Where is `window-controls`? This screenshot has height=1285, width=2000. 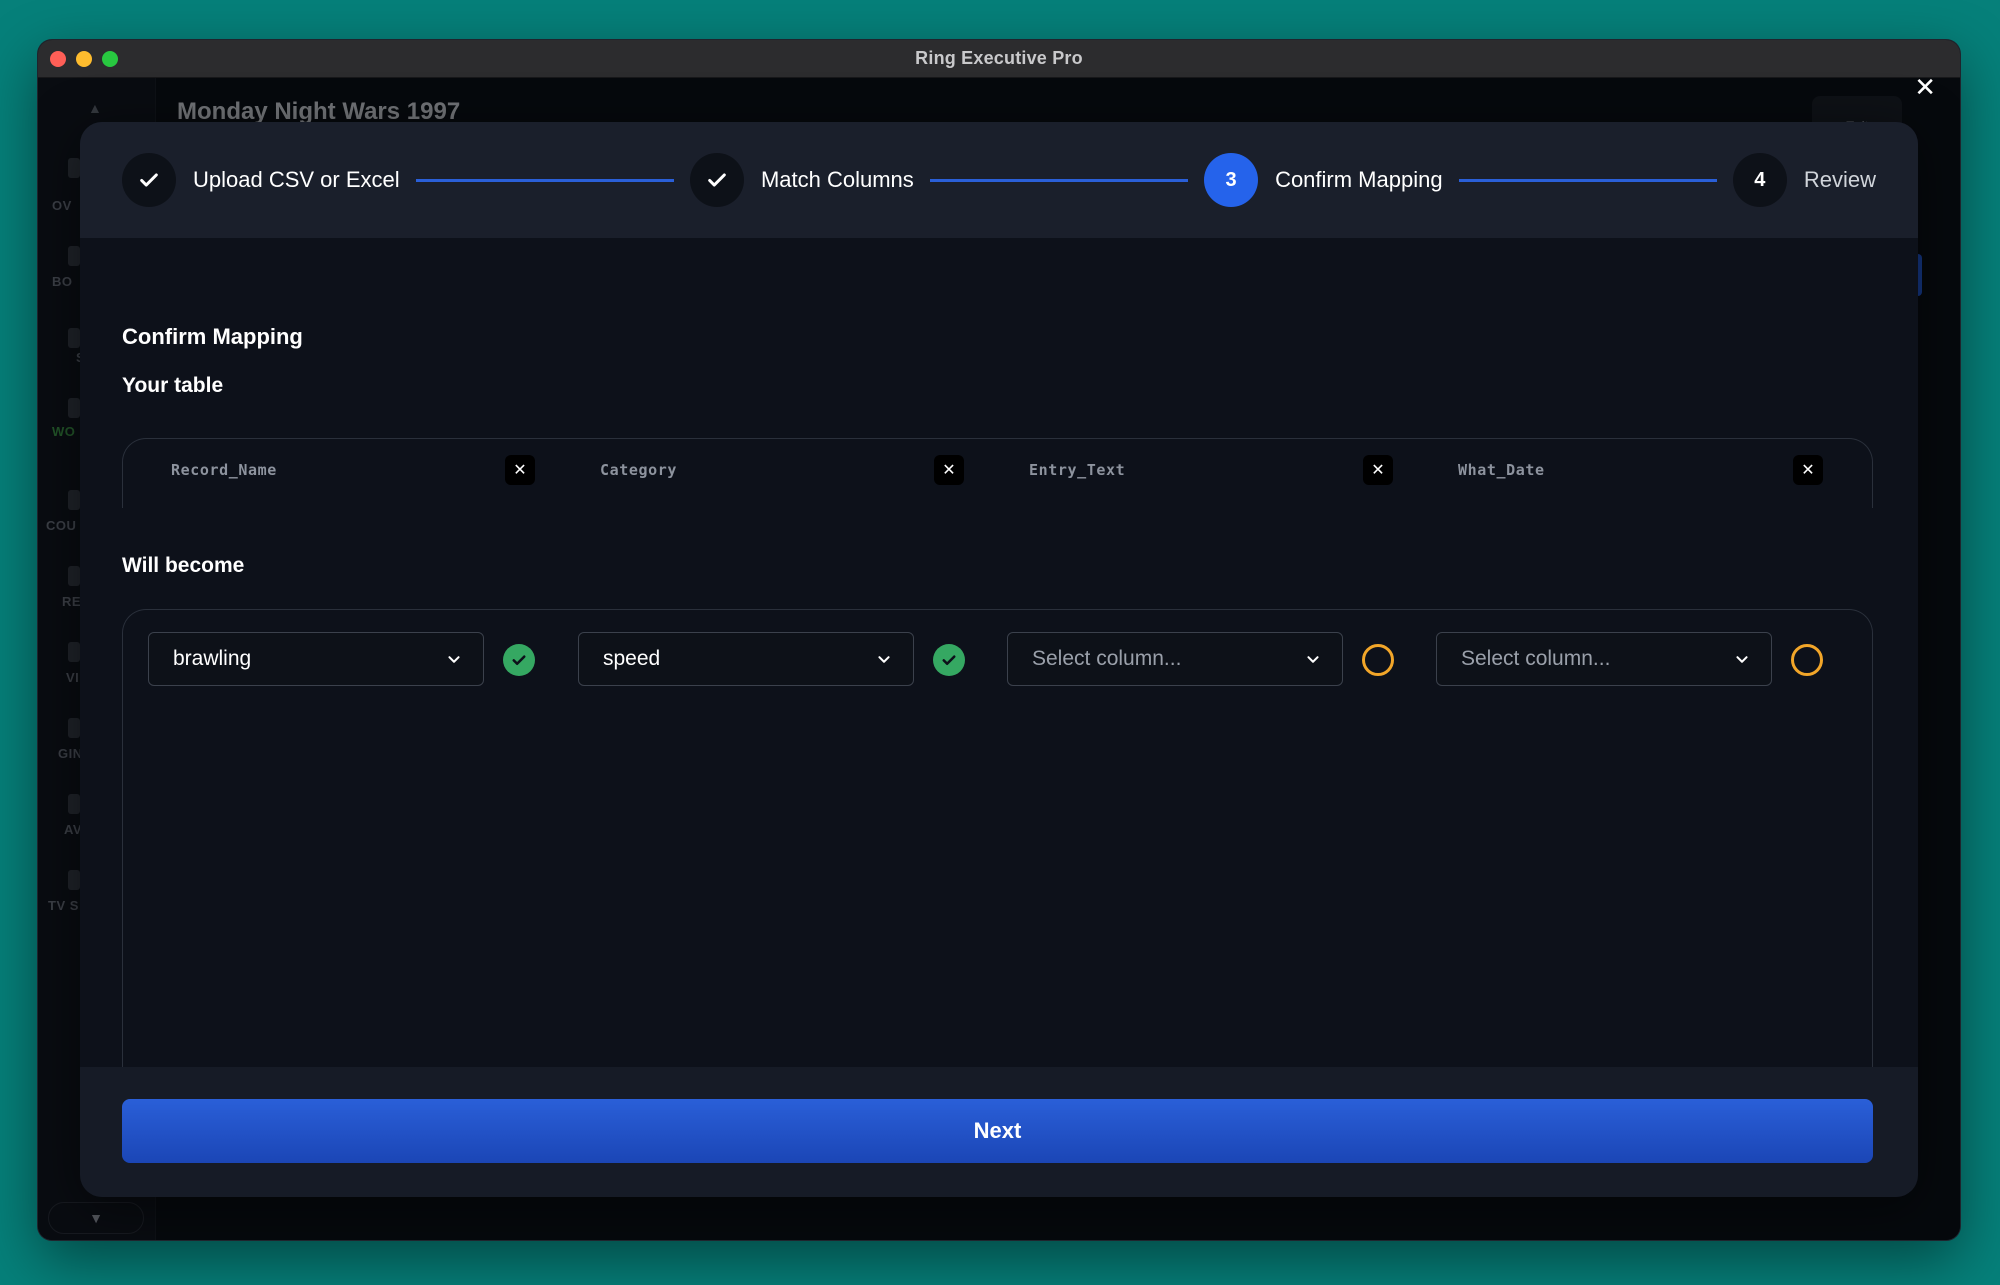 window-controls is located at coordinates (84, 59).